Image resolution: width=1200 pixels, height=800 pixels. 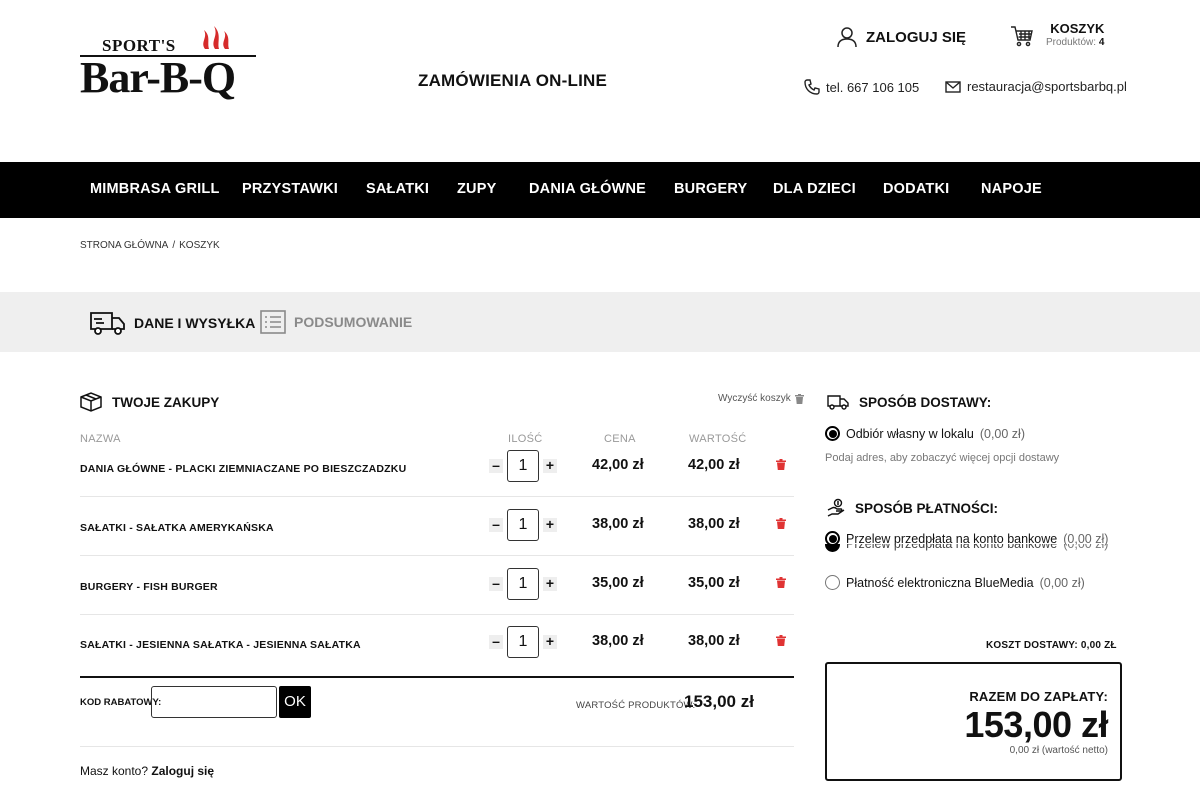 What do you see at coordinates (873, 87) in the screenshot?
I see `phone-number: tel. 667 106 105` at bounding box center [873, 87].